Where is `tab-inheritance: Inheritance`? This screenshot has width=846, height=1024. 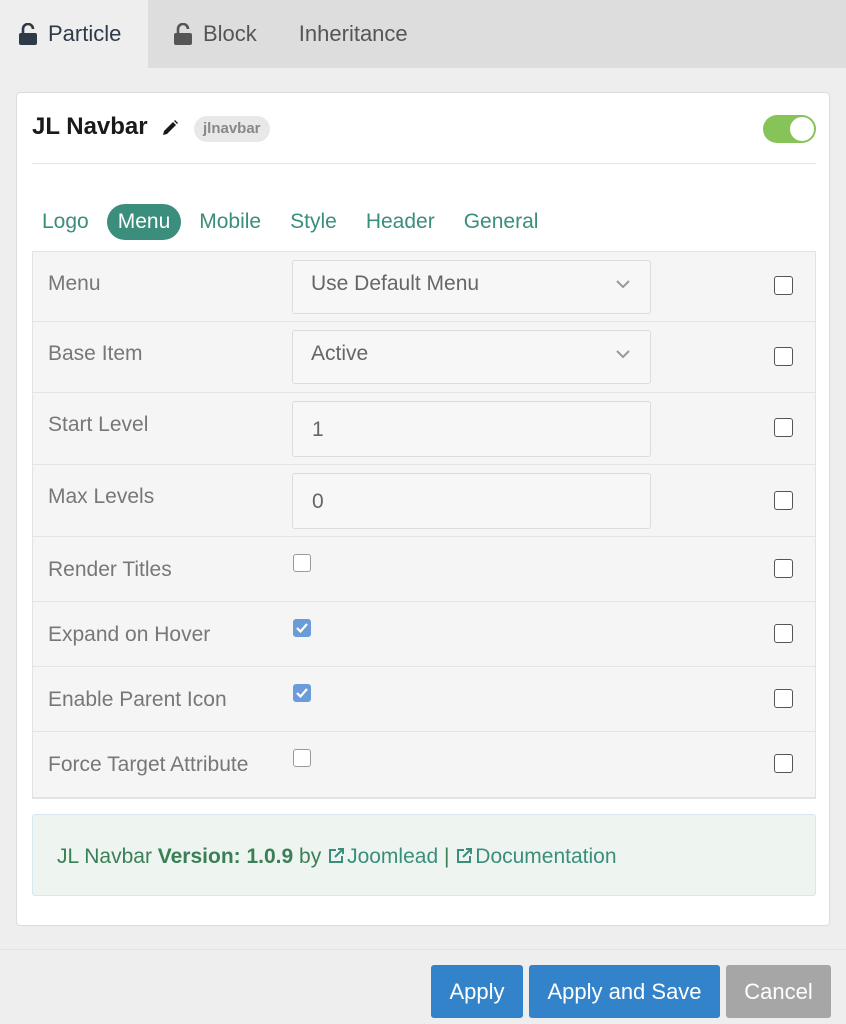
tab-inheritance: Inheritance is located at coordinates (353, 34).